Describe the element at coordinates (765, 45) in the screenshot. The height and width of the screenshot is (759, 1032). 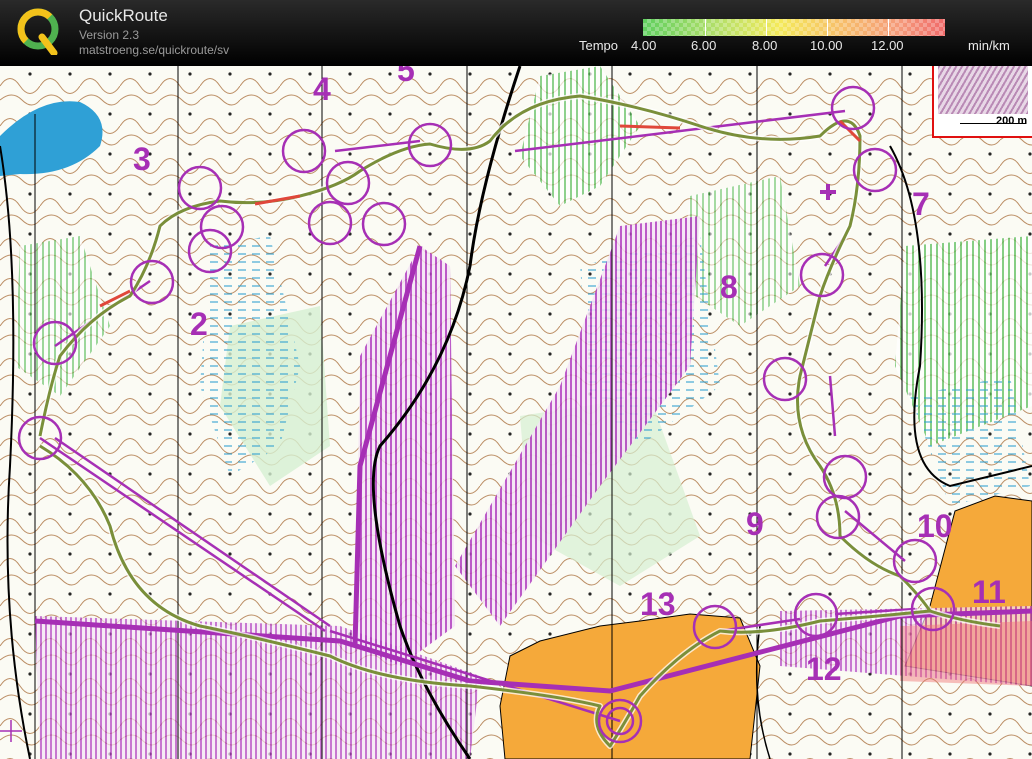
I see `tempo-tick-label: 8.00` at that location.